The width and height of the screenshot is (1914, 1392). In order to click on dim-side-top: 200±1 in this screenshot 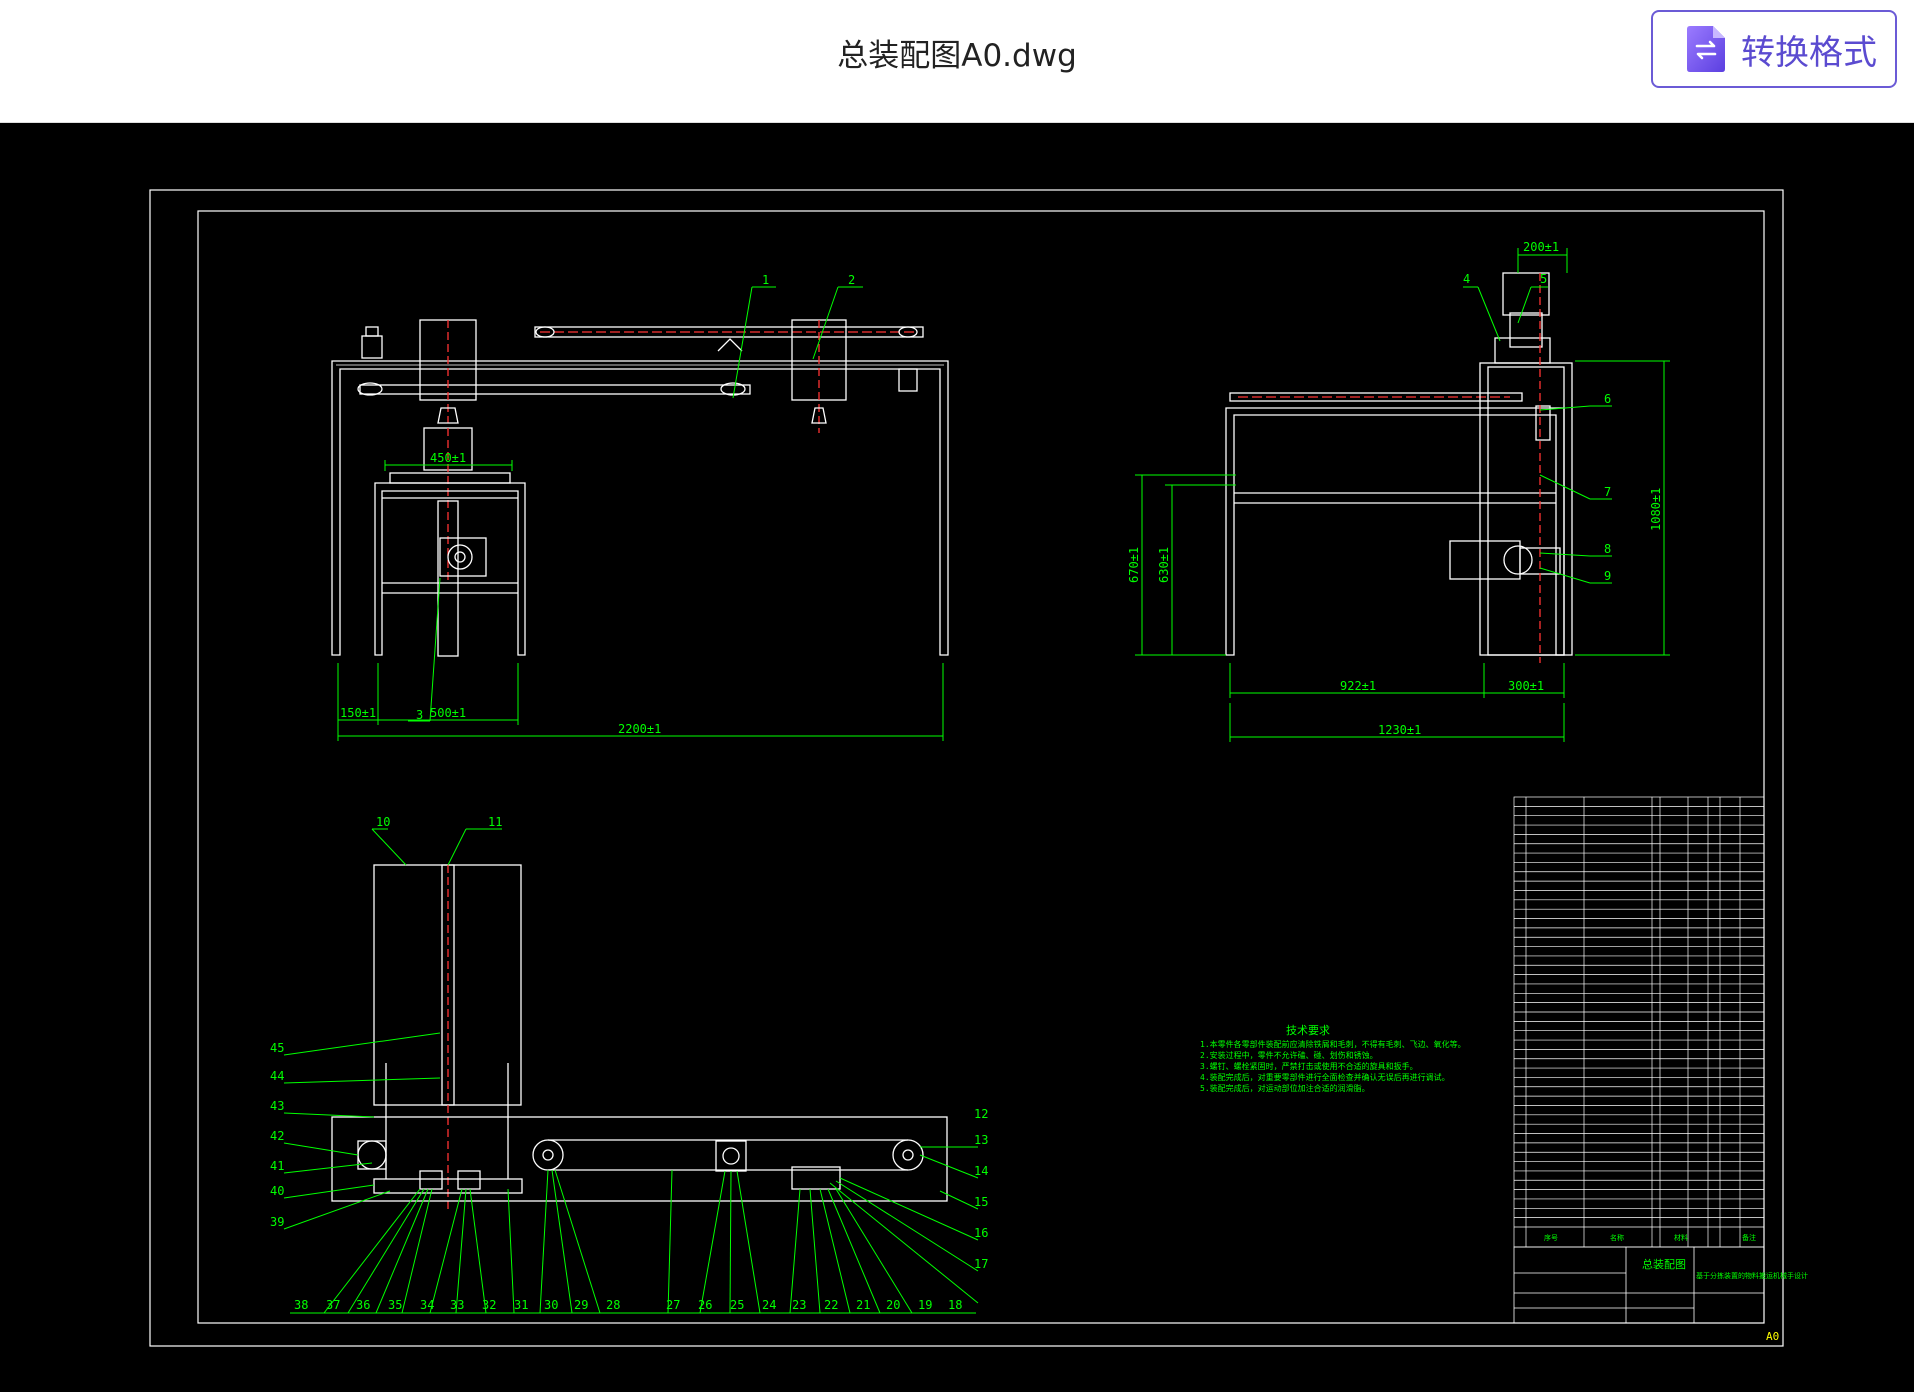, I will do `click(1541, 247)`.